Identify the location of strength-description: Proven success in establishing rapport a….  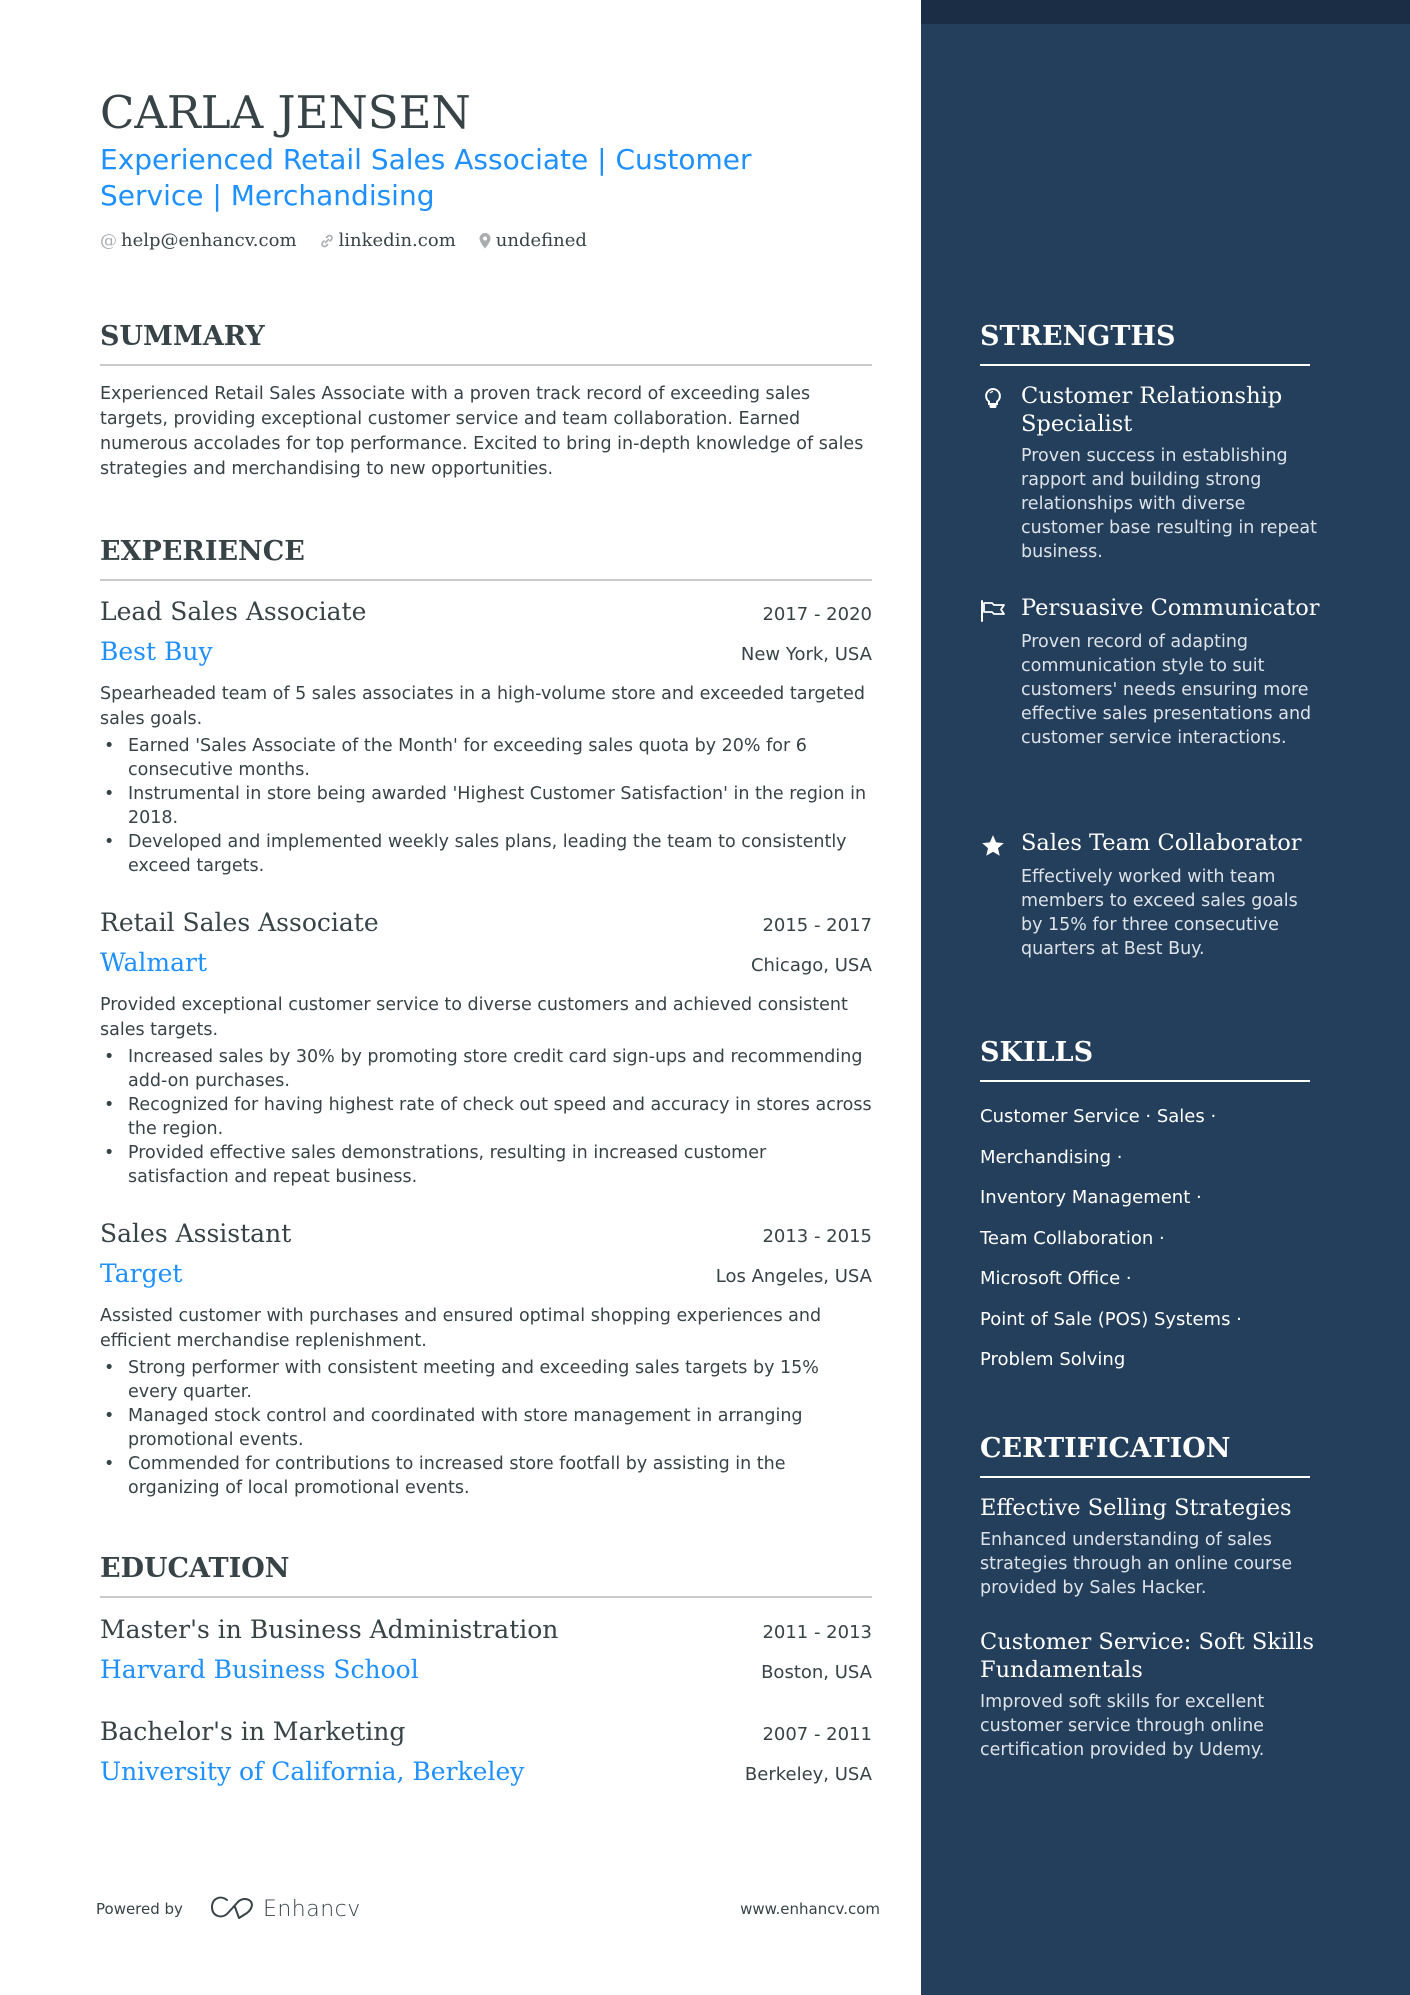
(1169, 504).